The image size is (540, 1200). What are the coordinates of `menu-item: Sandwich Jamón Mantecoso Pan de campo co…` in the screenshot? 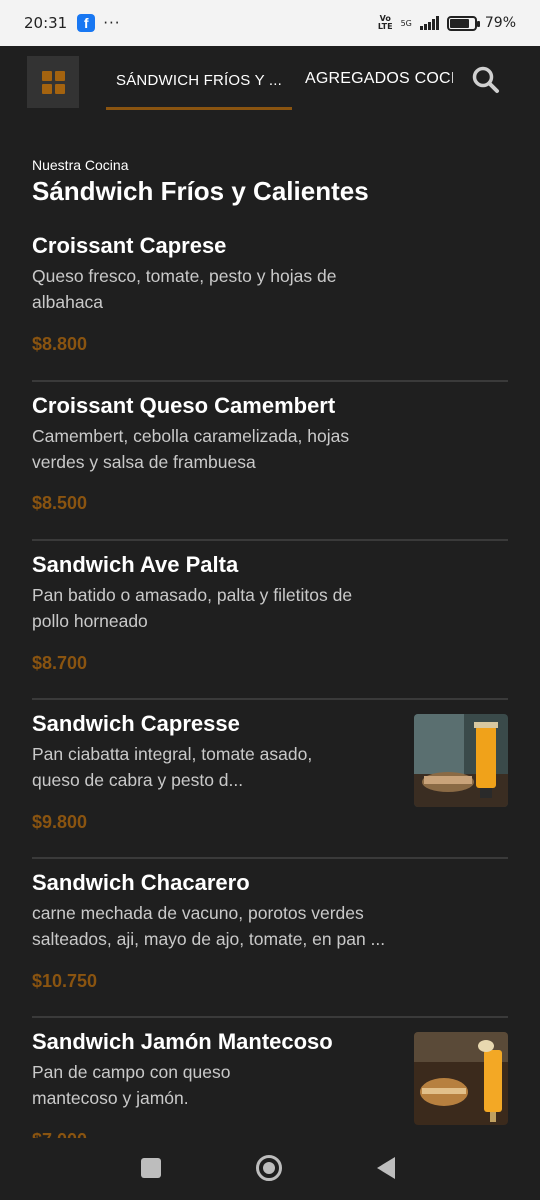 It's located at (270, 1083).